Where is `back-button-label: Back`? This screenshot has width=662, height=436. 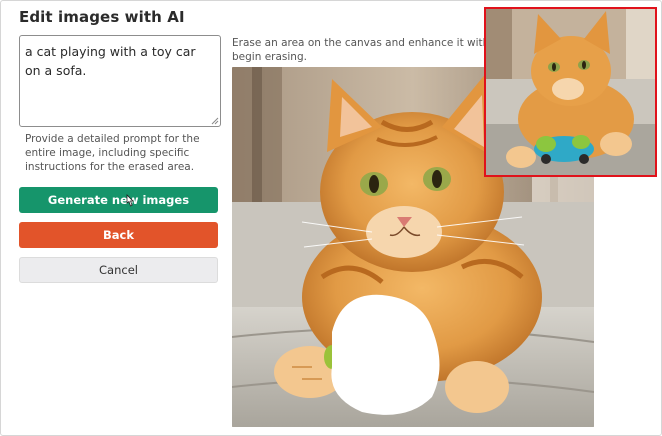
back-button-label: Back is located at coordinates (118, 235).